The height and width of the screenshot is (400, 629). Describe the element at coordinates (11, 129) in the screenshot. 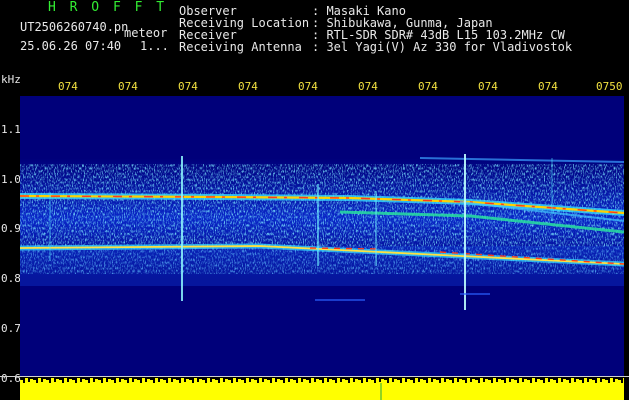

I see `frequency-label: 1.1` at that location.